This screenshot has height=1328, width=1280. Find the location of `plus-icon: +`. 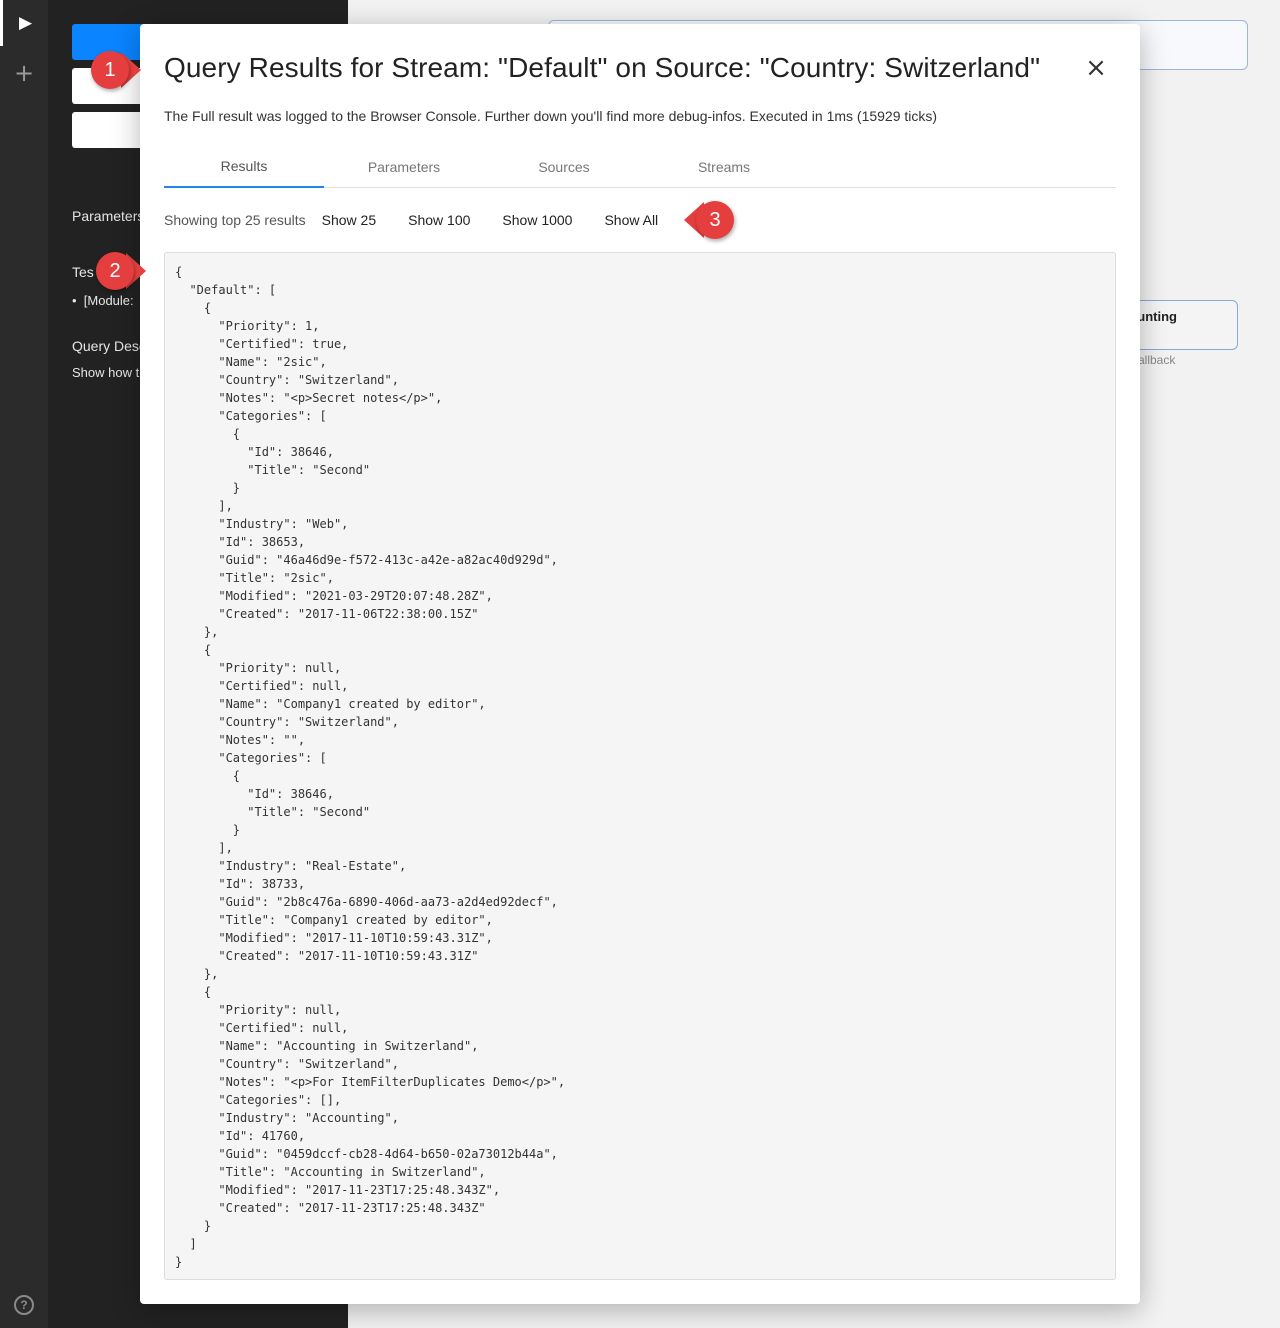

plus-icon: + is located at coordinates (24, 73).